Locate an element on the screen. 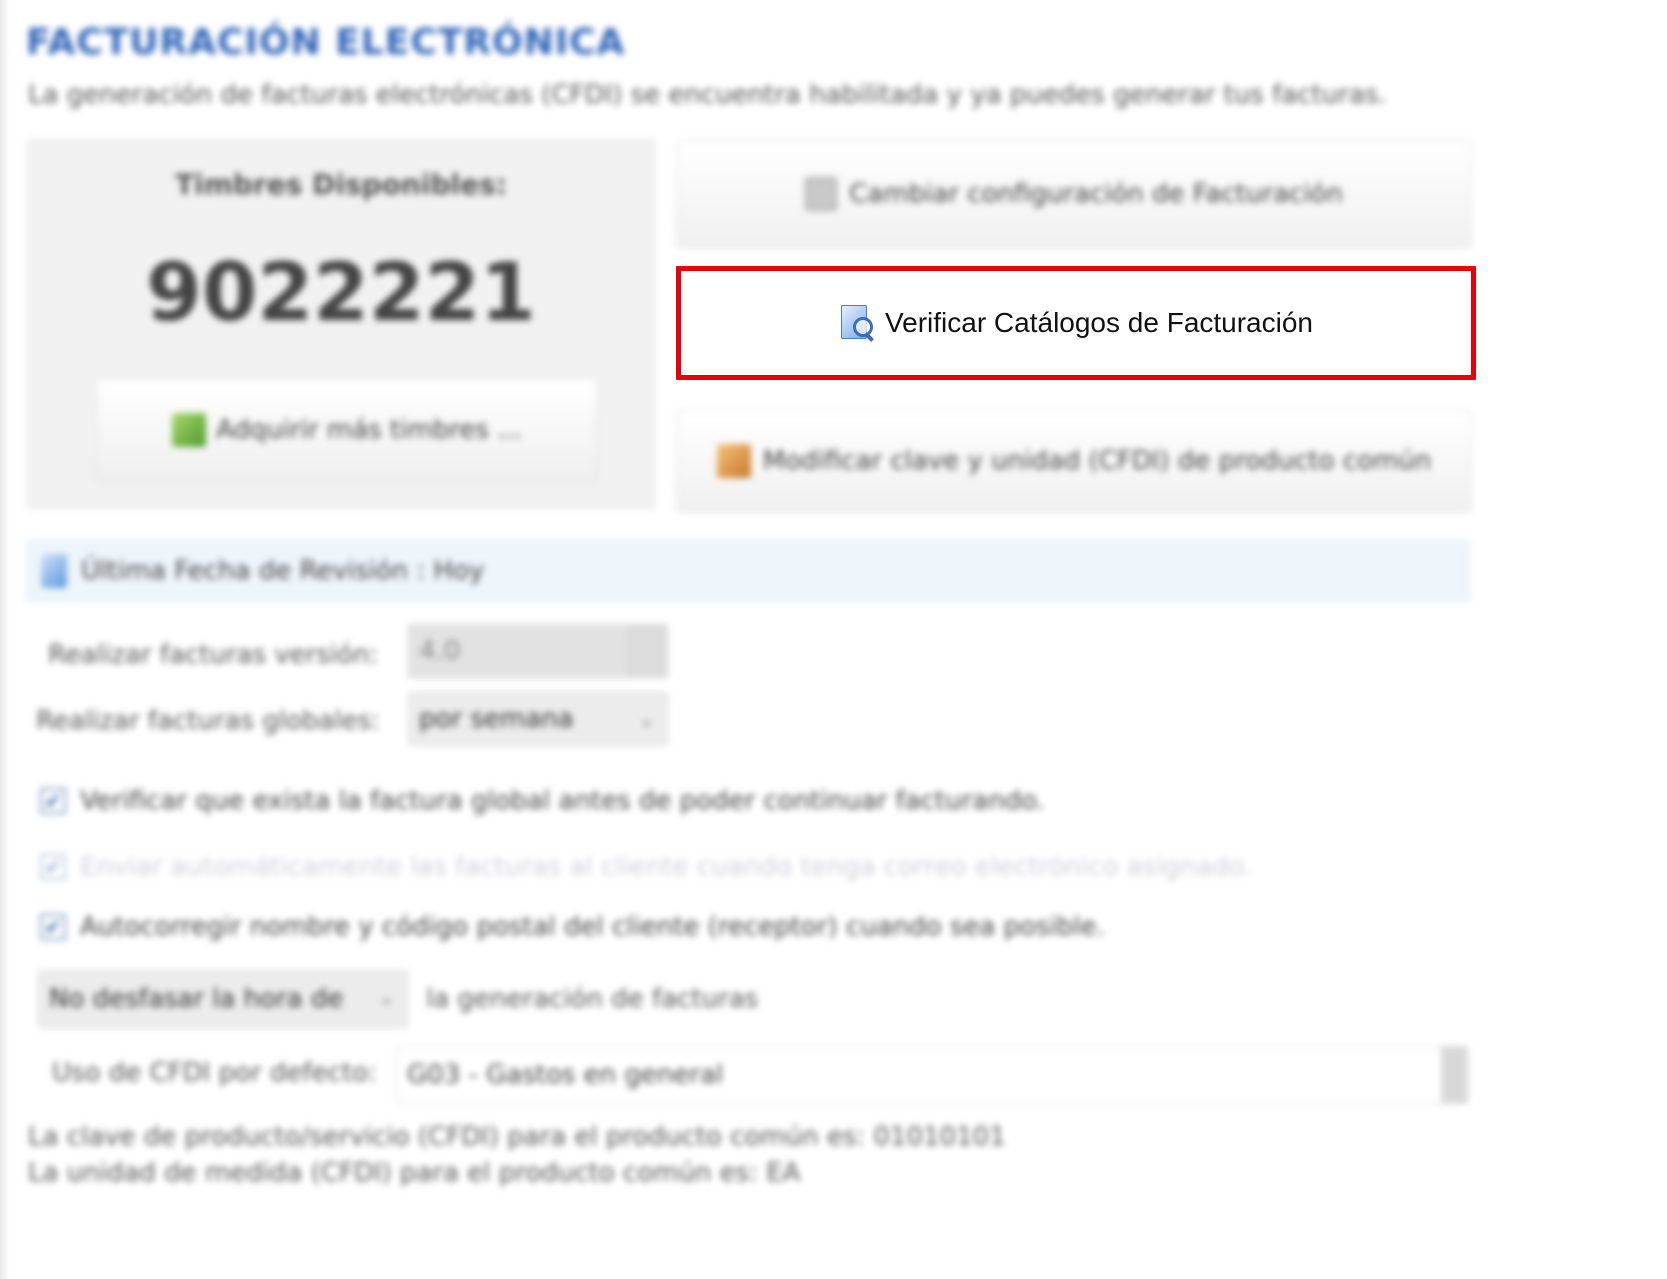 Image resolution: width=1667 pixels, height=1279 pixels. last-review-text: Última Fecha de Revisión : Hoy is located at coordinates (283, 571).